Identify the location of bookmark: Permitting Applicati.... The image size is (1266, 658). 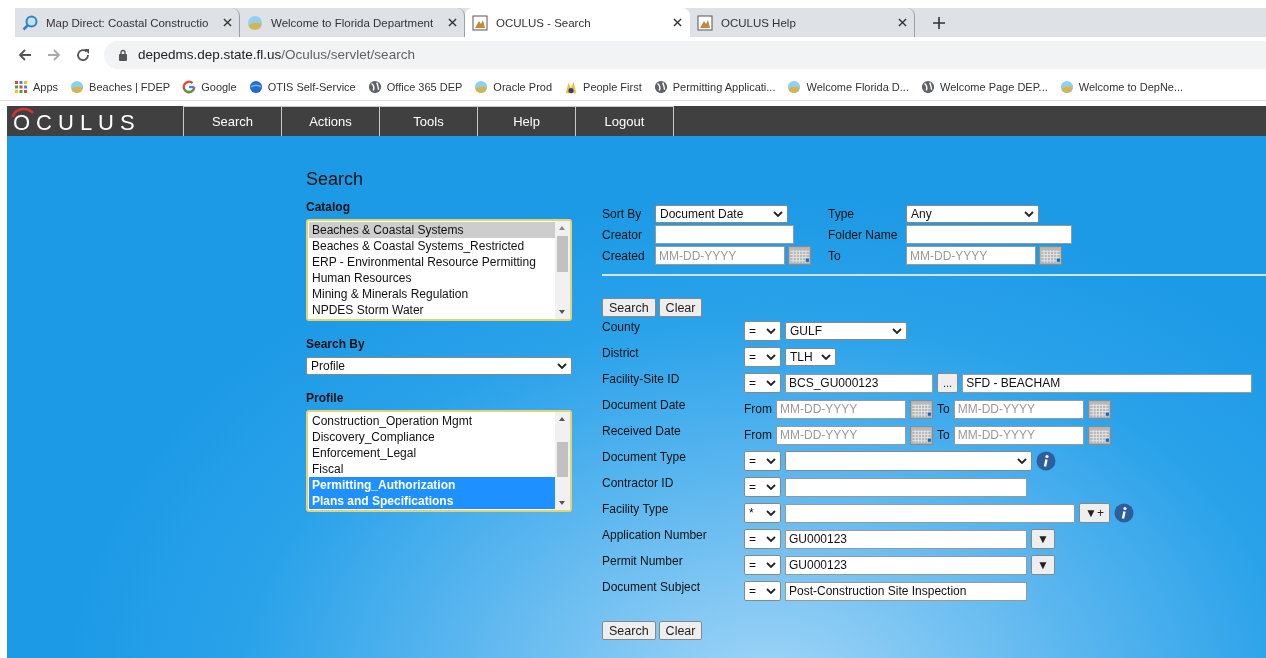
(714, 87).